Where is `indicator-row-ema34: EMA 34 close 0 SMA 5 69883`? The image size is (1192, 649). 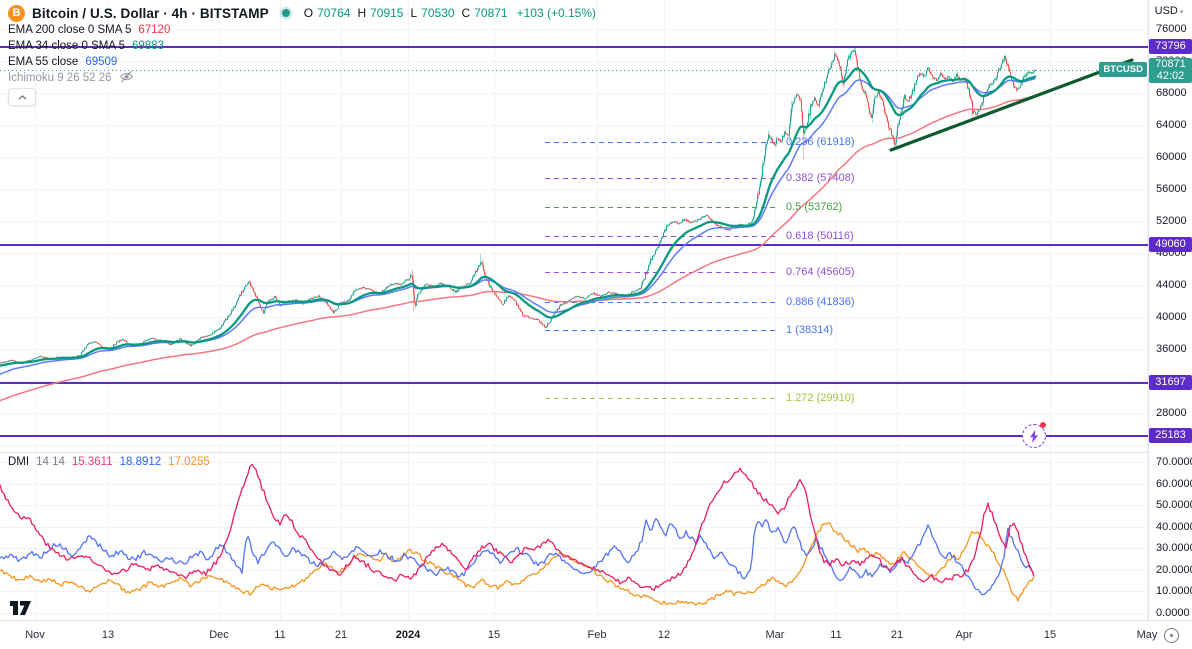
indicator-row-ema34: EMA 34 close 0 SMA 5 69883 is located at coordinates (86, 46).